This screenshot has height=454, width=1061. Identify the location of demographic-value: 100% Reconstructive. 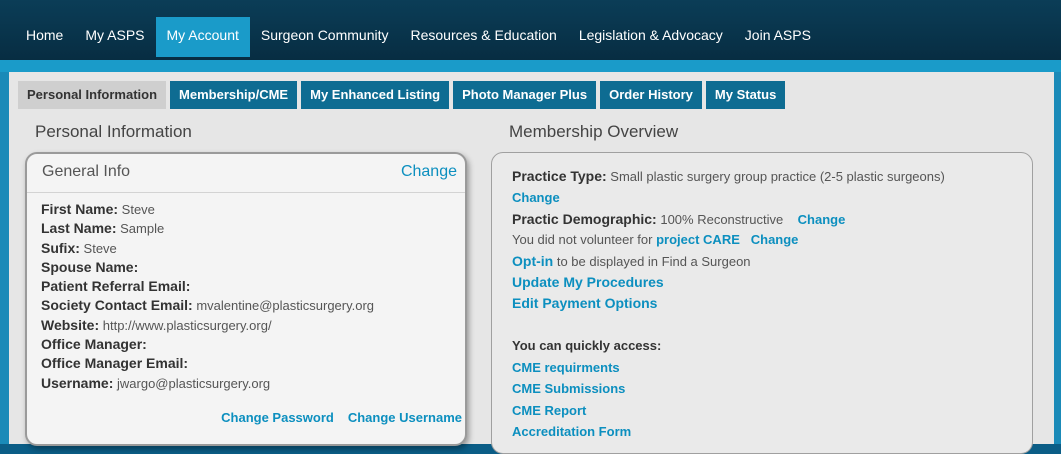
(722, 219).